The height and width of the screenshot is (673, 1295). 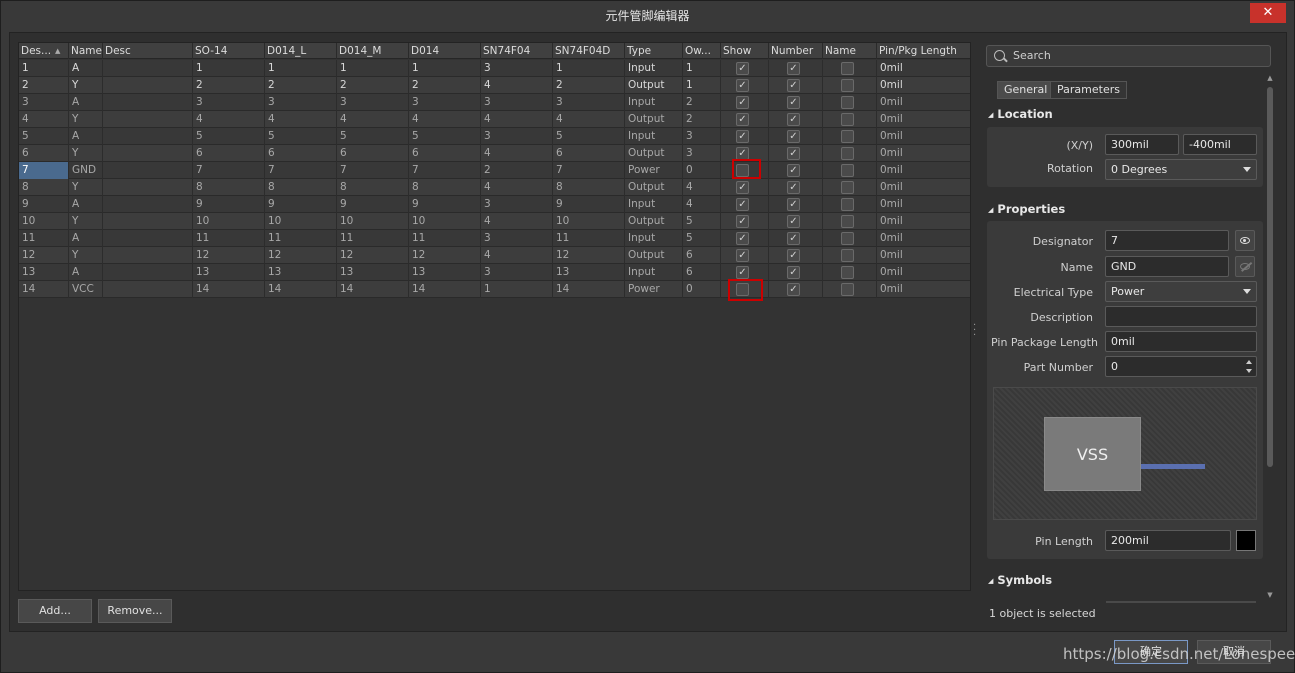 I want to click on cell-des: 12, so click(x=44, y=255).